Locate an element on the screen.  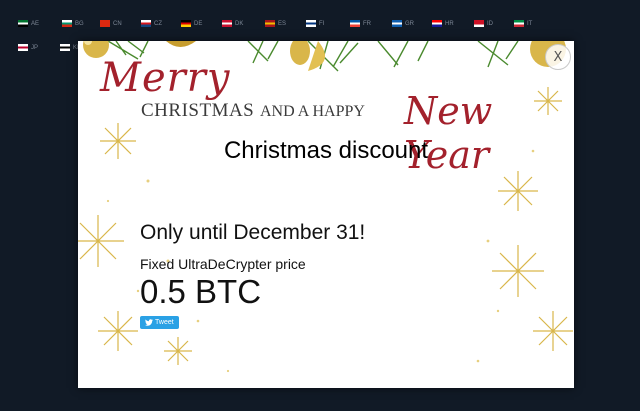
flag-ae-icon is located at coordinates (23, 23).